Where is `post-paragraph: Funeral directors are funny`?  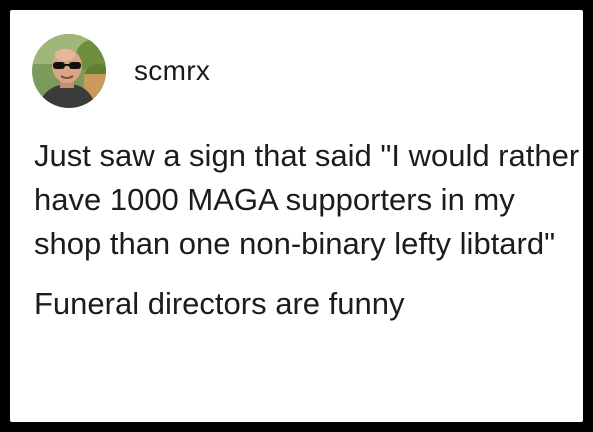 post-paragraph: Funeral directors are funny is located at coordinates (219, 303).